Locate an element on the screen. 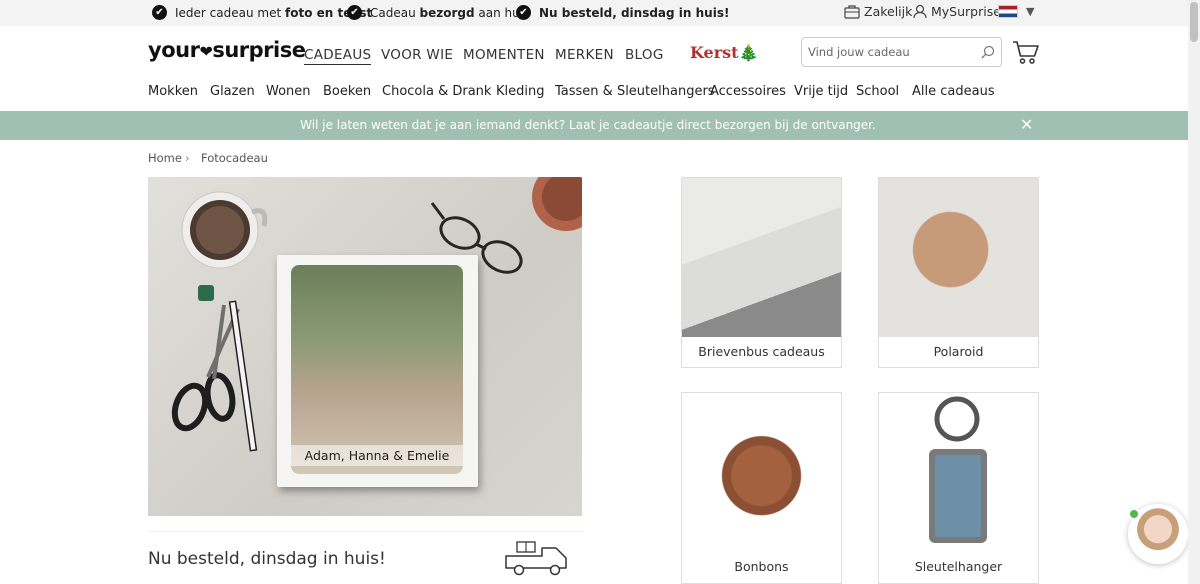 This screenshot has width=1200, height=584. christmas-tree-icon: 🎄 is located at coordinates (748, 52).